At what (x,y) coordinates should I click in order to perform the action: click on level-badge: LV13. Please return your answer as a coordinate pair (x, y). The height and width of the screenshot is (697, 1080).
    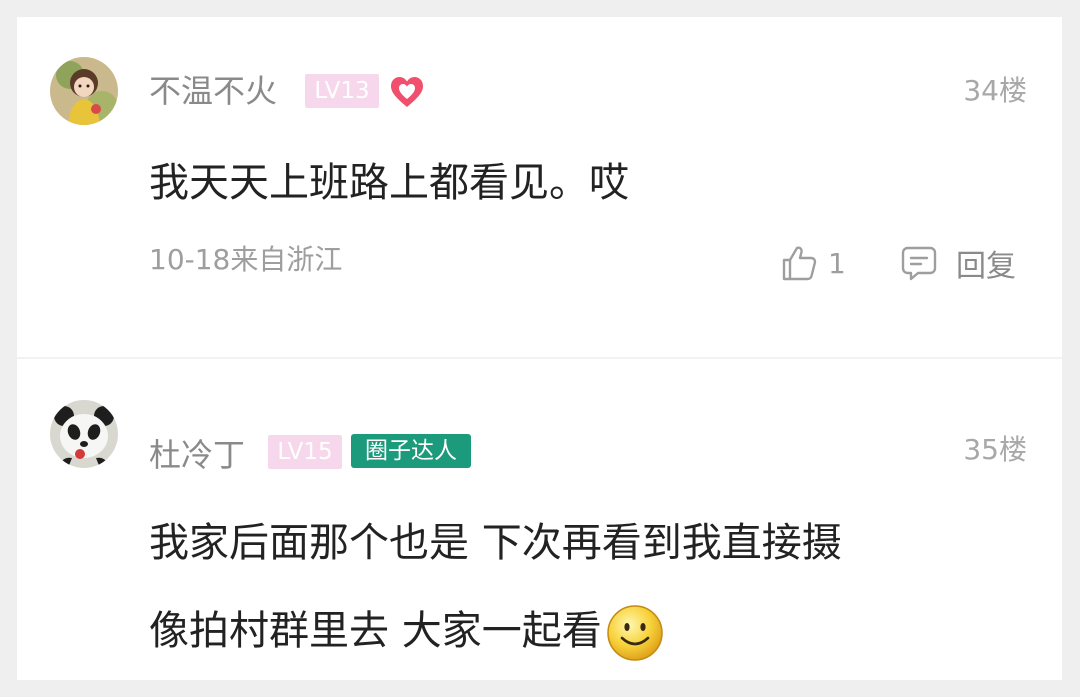
    Looking at the image, I should click on (342, 91).